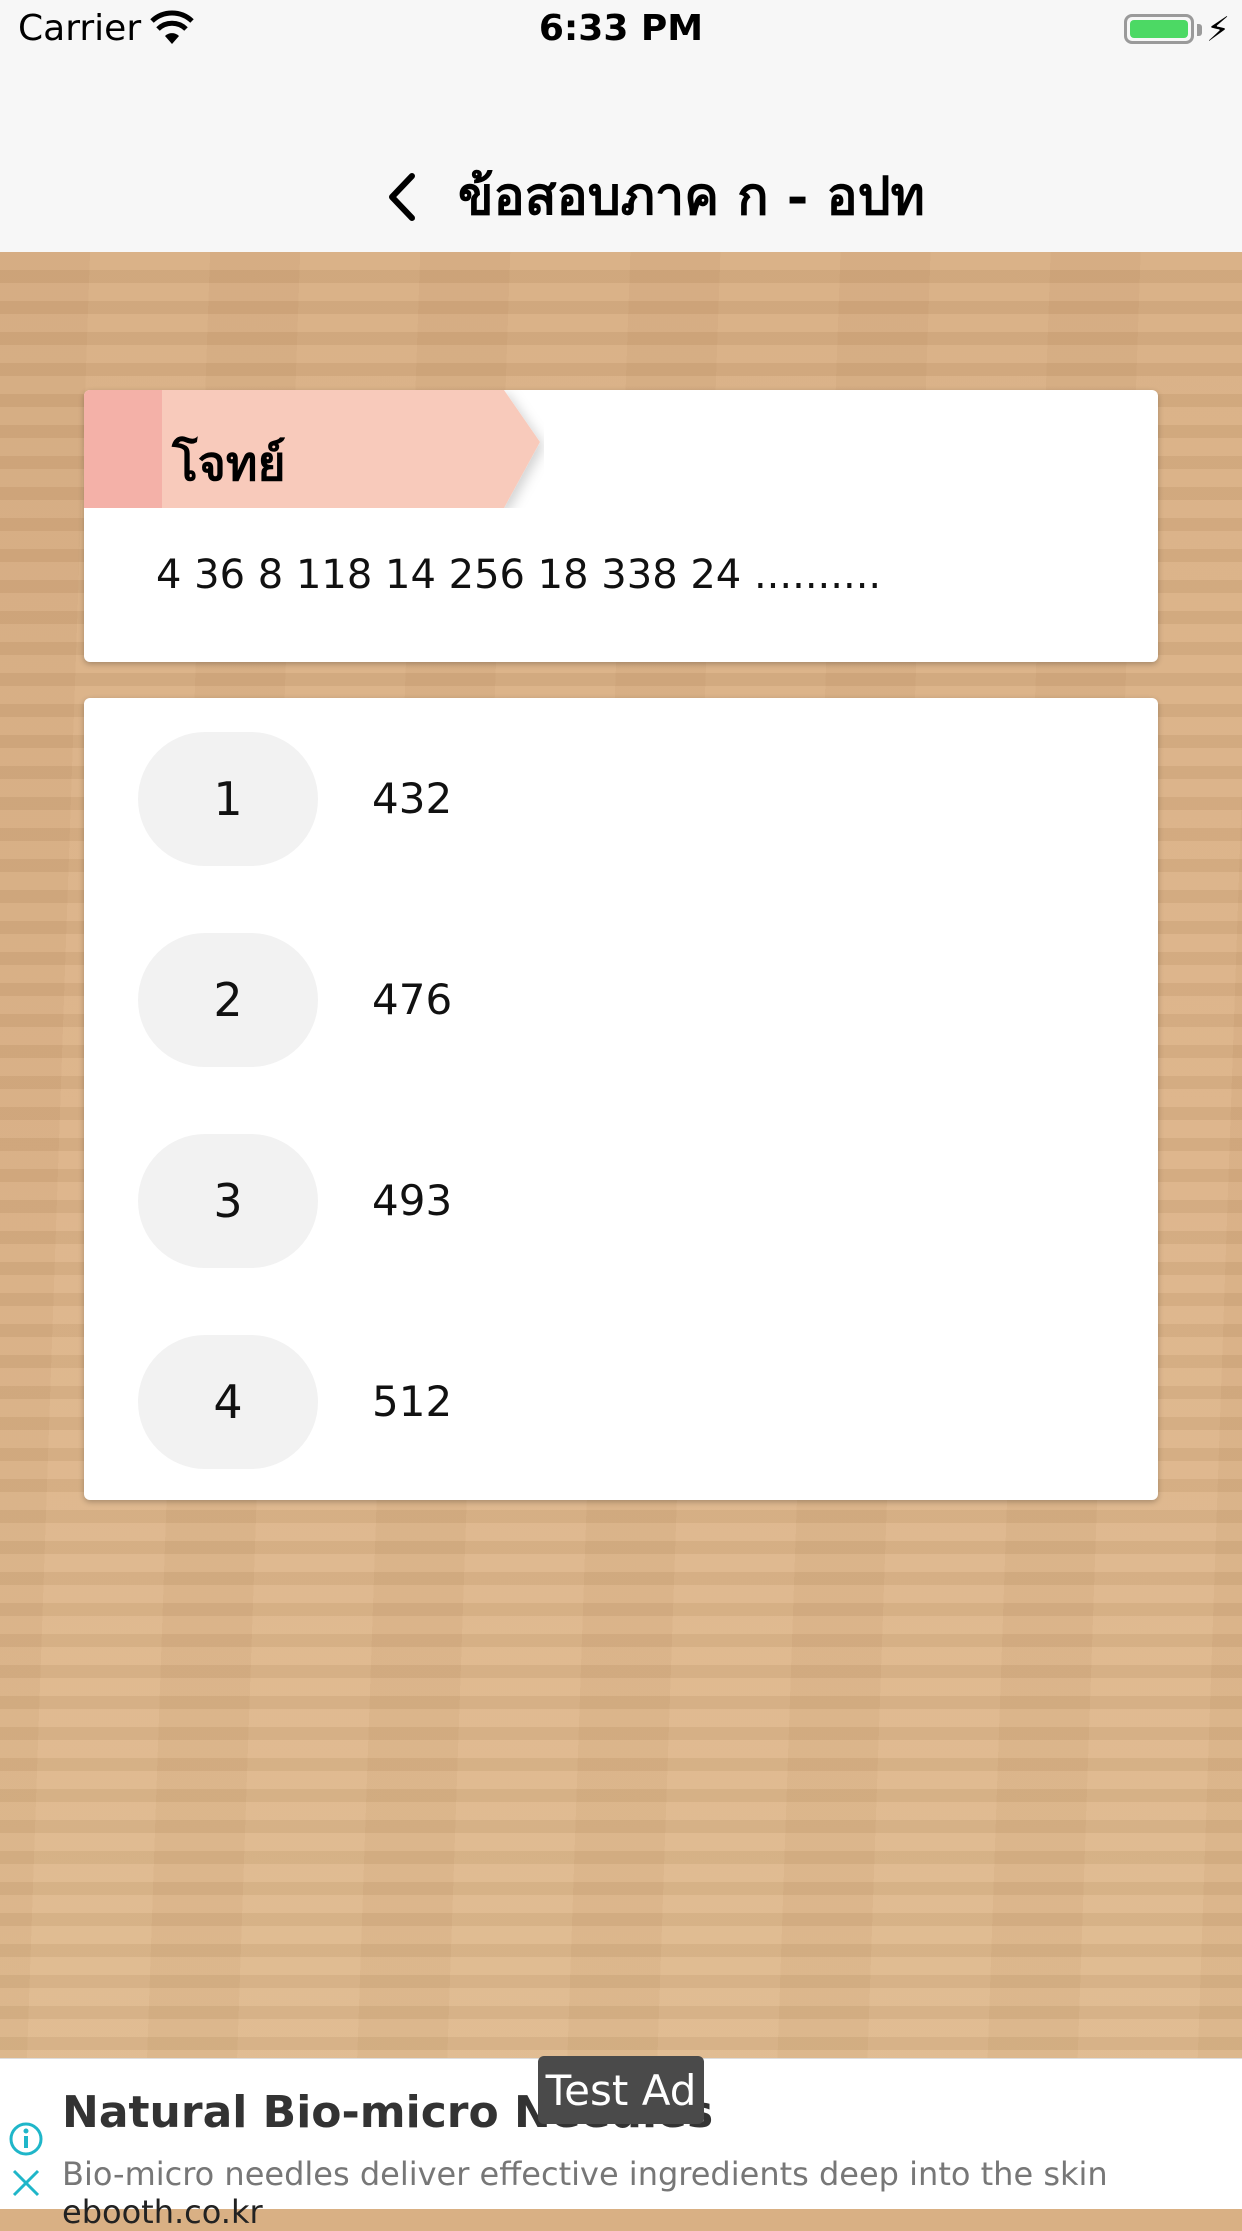 The image size is (1242, 2231). Describe the element at coordinates (312, 449) in the screenshot. I see `question-ribbon` at that location.